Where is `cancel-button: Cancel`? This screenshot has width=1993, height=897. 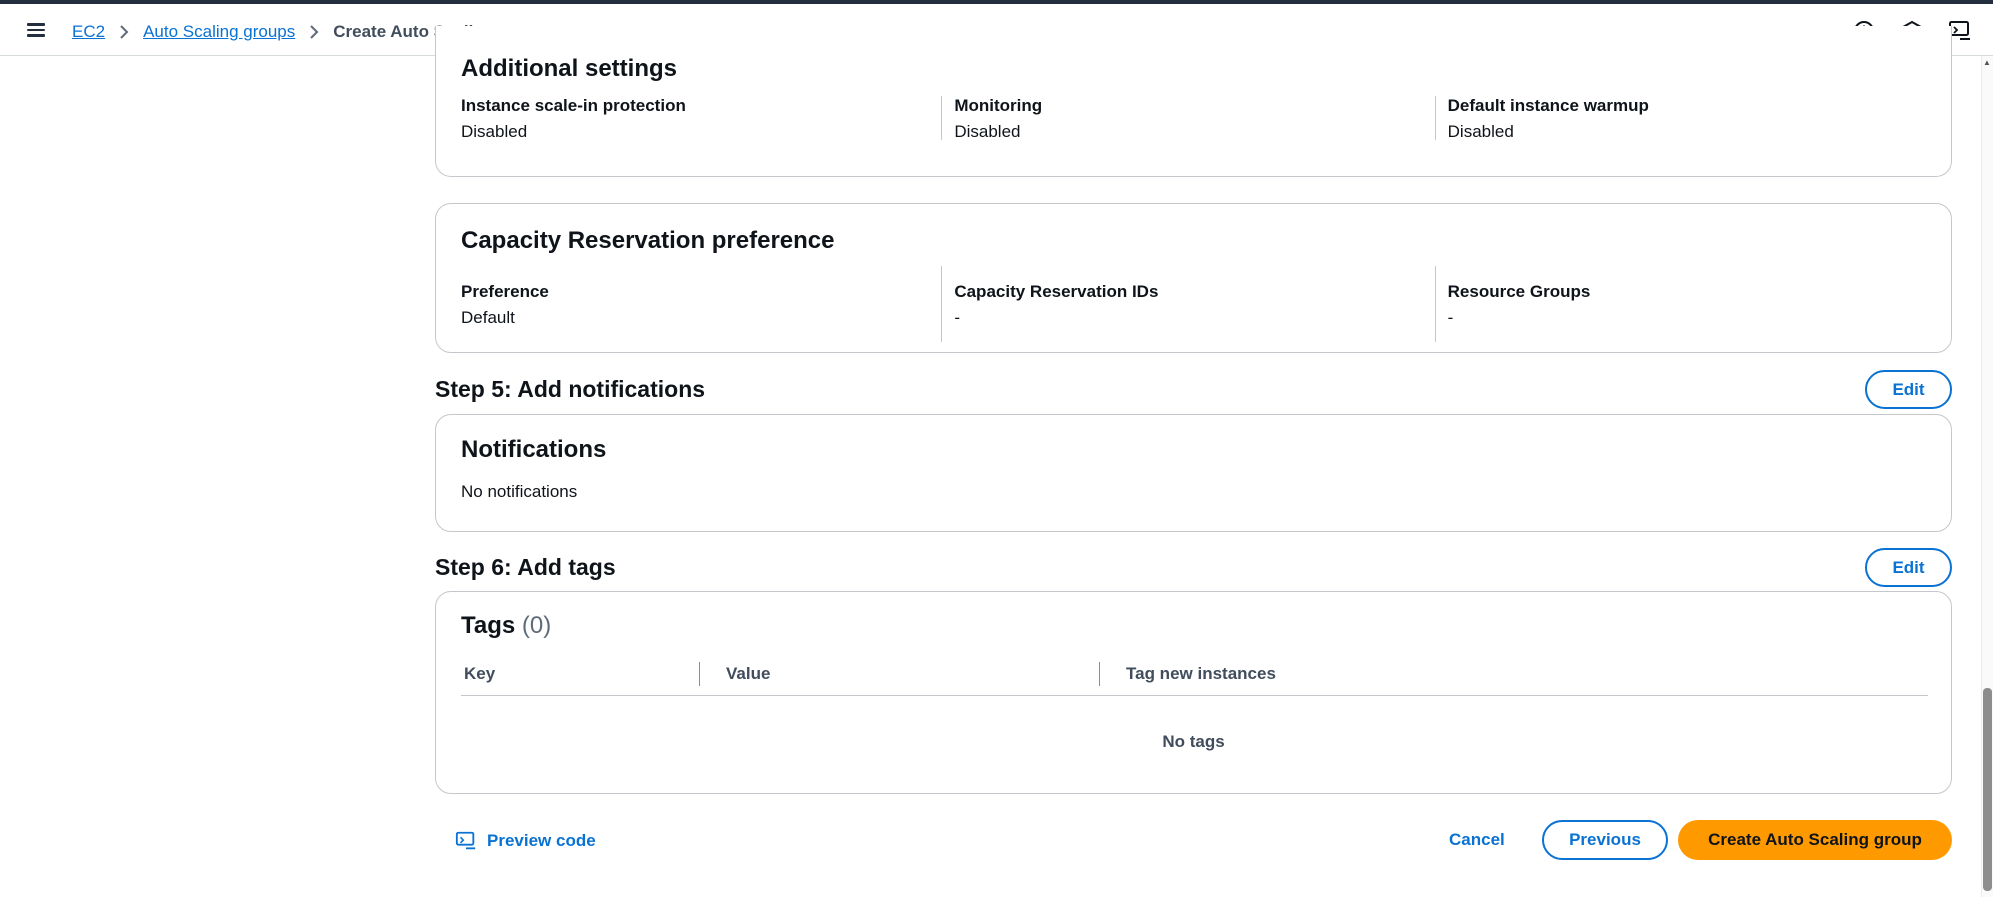
cancel-button: Cancel is located at coordinates (1477, 840).